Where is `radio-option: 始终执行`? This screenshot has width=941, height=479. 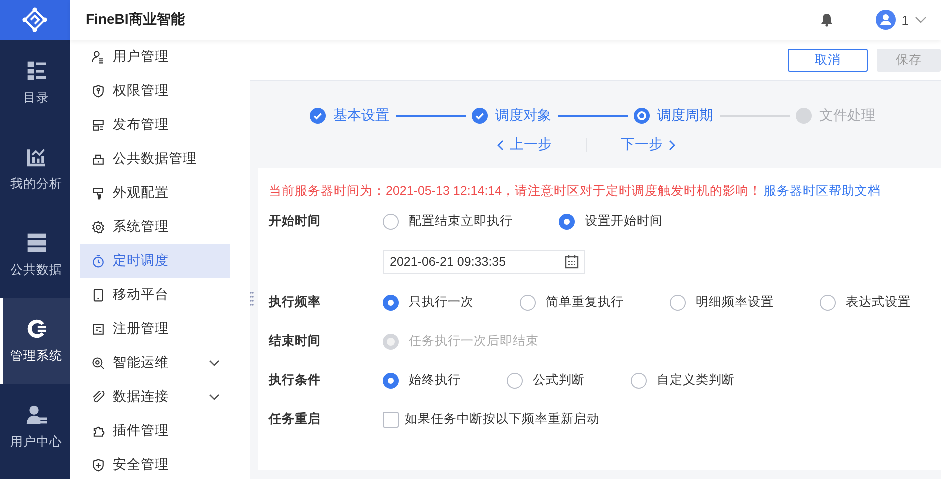 radio-option: 始终执行 is located at coordinates (422, 380).